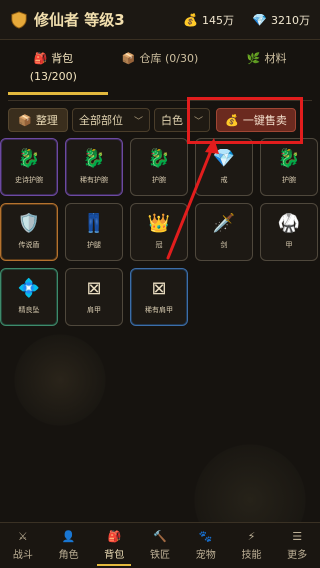  I want to click on nav-icon: ⚔, so click(22, 536).